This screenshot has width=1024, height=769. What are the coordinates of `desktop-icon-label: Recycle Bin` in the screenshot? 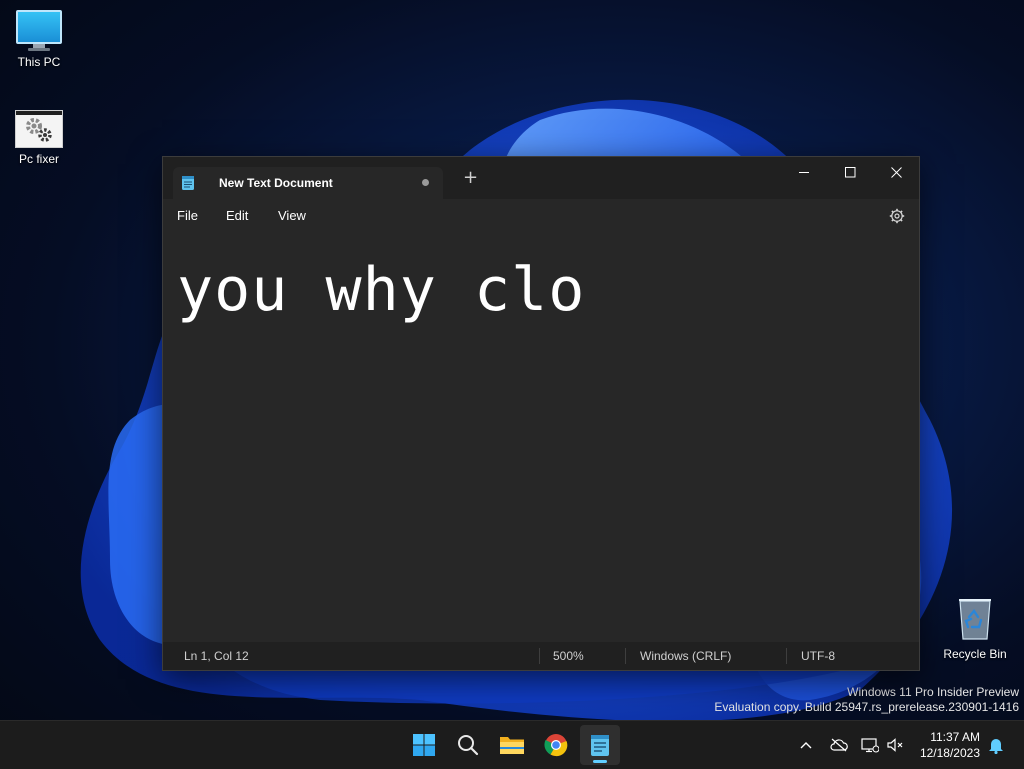 It's located at (975, 654).